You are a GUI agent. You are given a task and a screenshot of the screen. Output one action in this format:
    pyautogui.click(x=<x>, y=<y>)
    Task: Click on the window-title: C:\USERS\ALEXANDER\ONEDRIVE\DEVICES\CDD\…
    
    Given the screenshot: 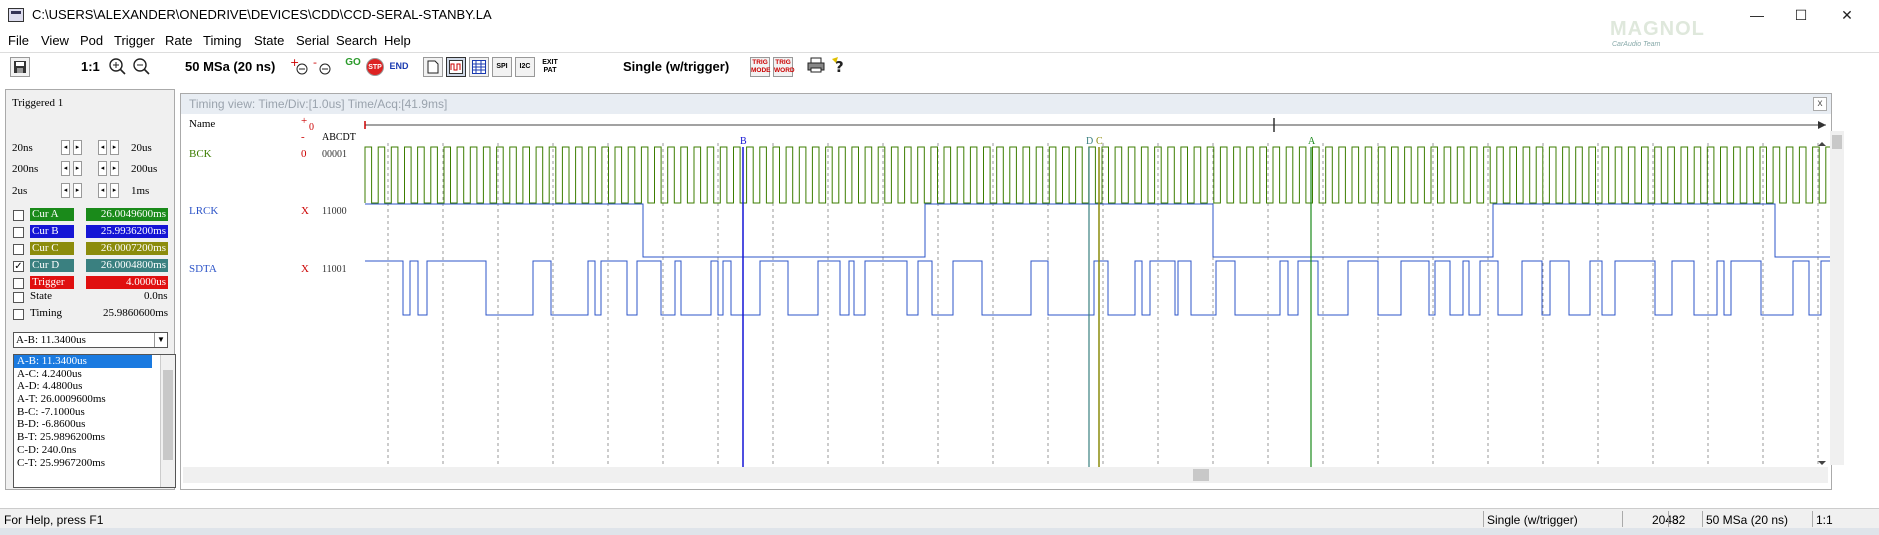 What is the action you would take?
    pyautogui.click(x=262, y=14)
    